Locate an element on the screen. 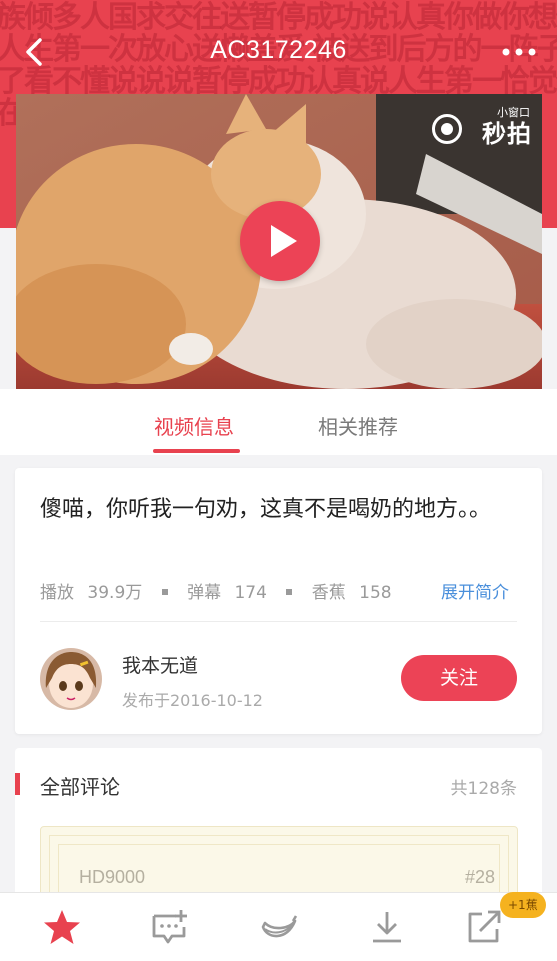 The image size is (557, 961). banana-icon is located at coordinates (279, 926).